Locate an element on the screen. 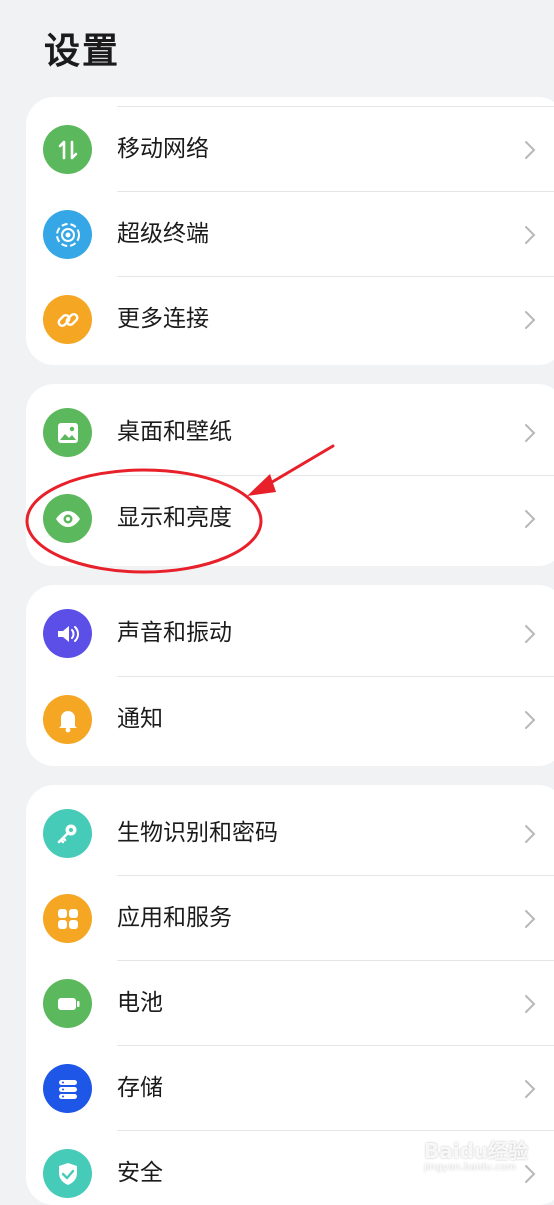 This screenshot has height=1205, width=554. speaker-icon is located at coordinates (67, 633).